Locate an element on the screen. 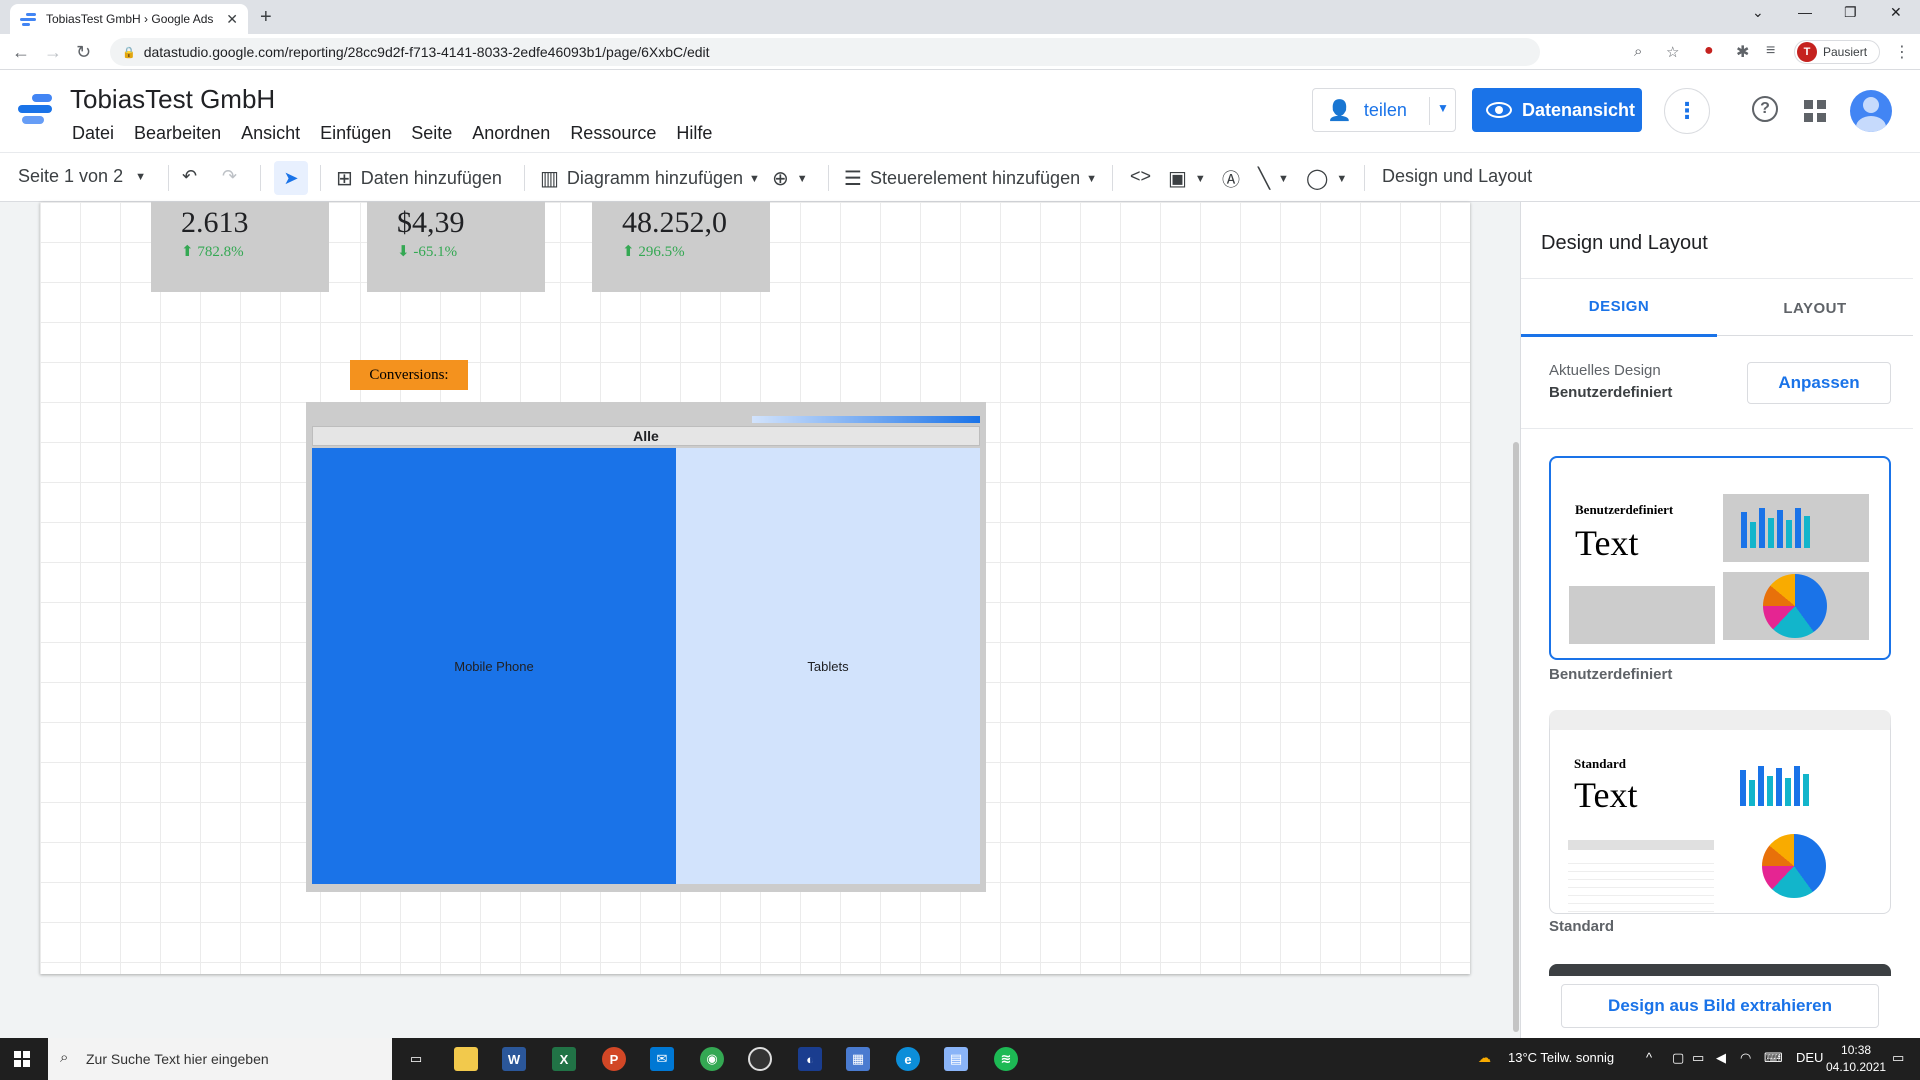 This screenshot has height=1080, width=1920. minimize-icon: — is located at coordinates (1805, 12).